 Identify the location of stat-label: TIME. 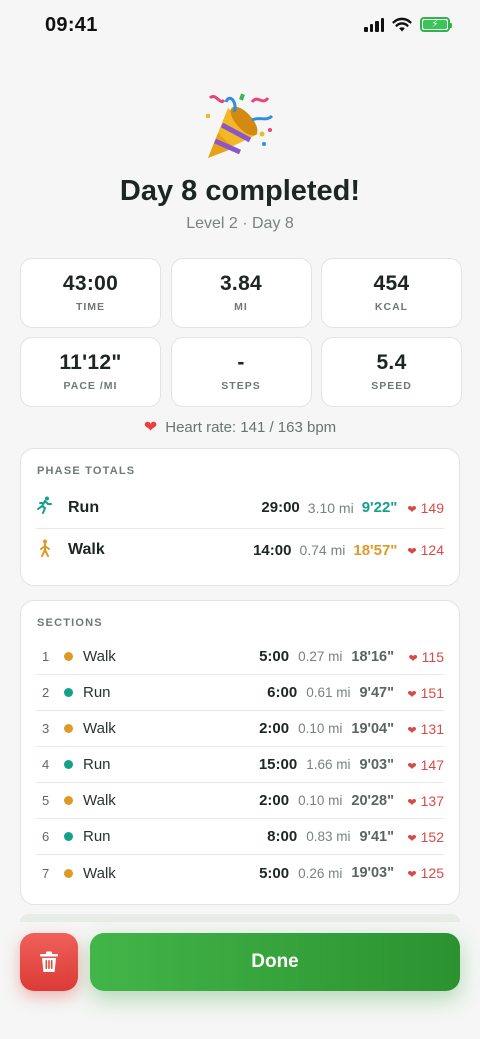
(90, 307).